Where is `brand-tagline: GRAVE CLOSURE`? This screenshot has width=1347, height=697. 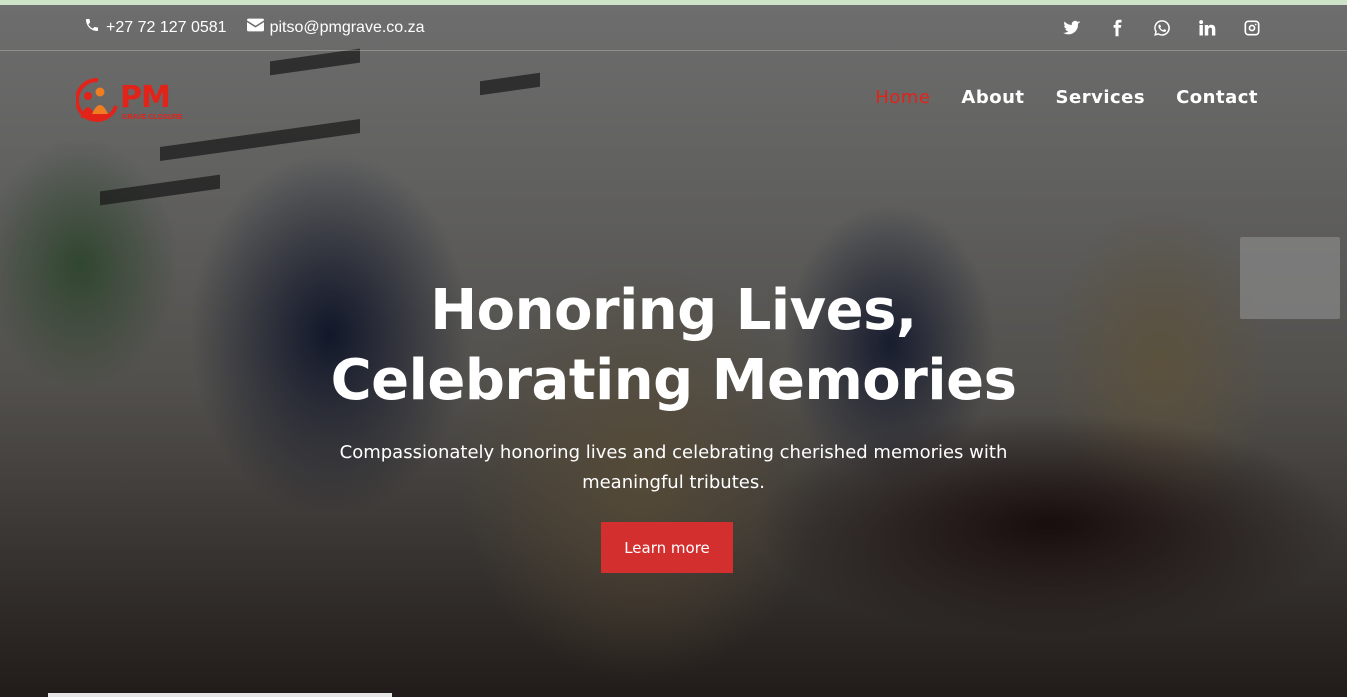 brand-tagline: GRAVE CLOSURE is located at coordinates (152, 117).